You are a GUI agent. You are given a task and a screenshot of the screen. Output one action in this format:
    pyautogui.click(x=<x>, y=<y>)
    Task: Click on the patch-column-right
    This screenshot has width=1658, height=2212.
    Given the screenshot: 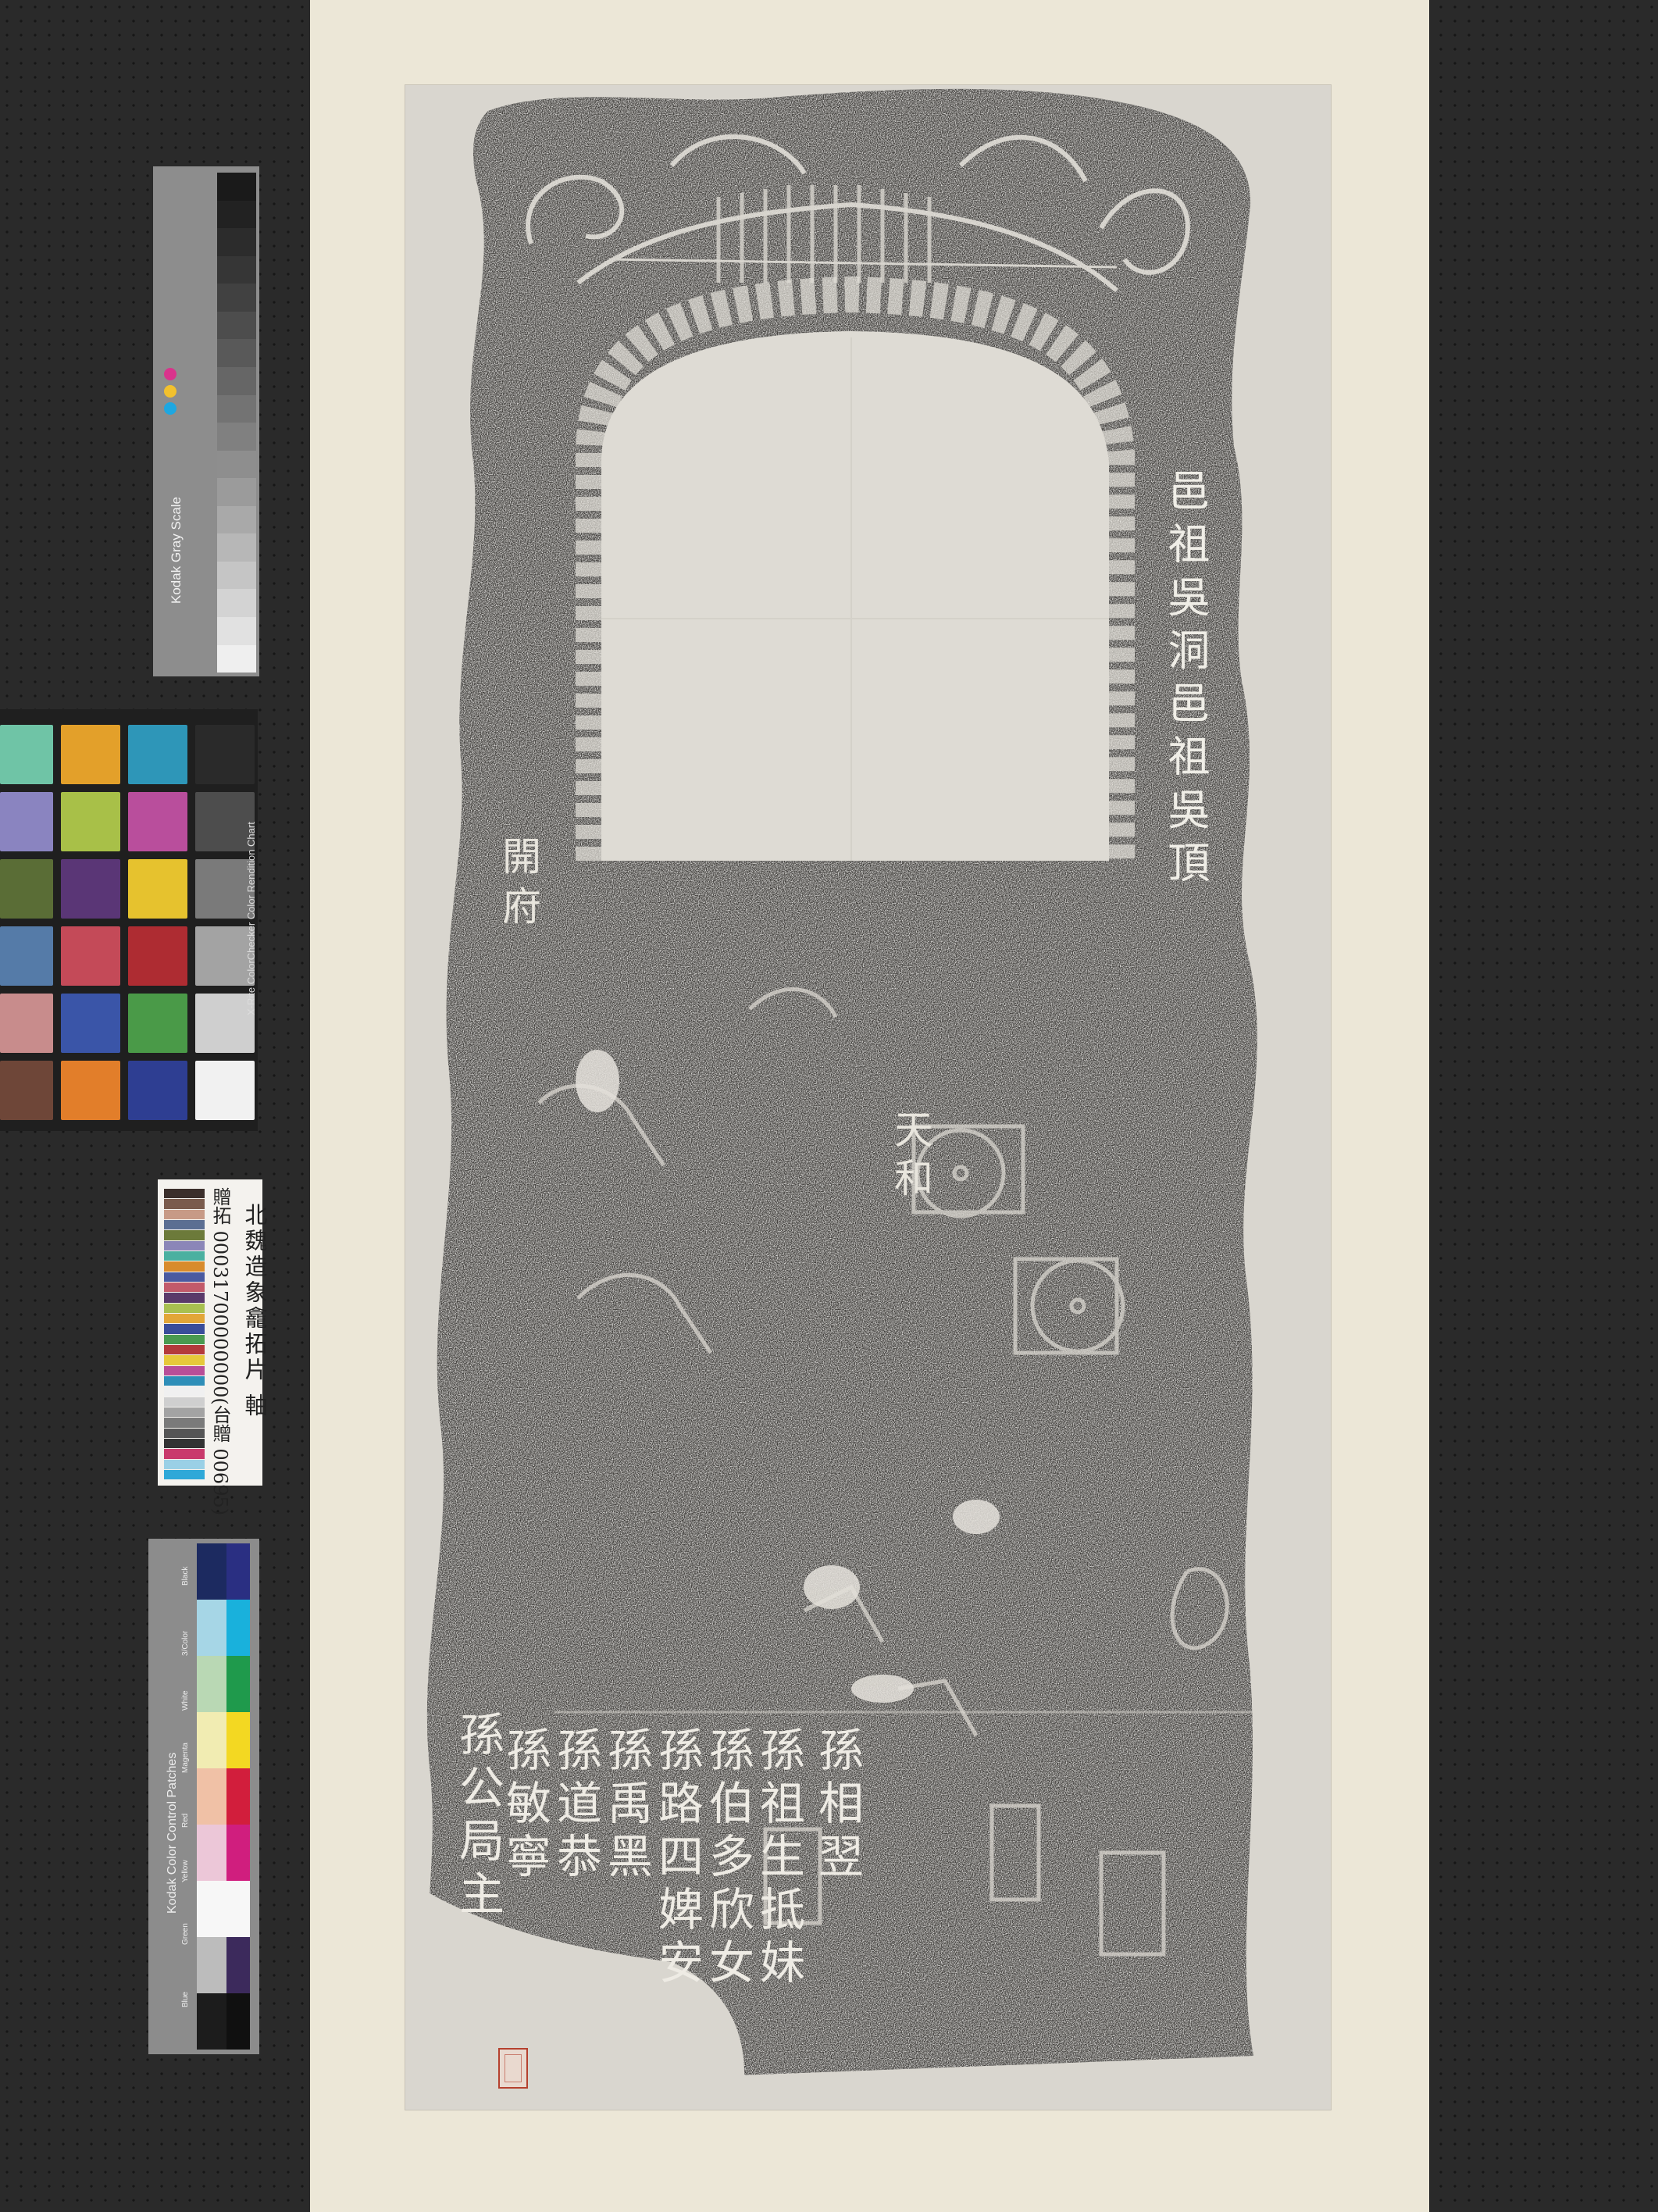 What is the action you would take?
    pyautogui.click(x=238, y=1796)
    